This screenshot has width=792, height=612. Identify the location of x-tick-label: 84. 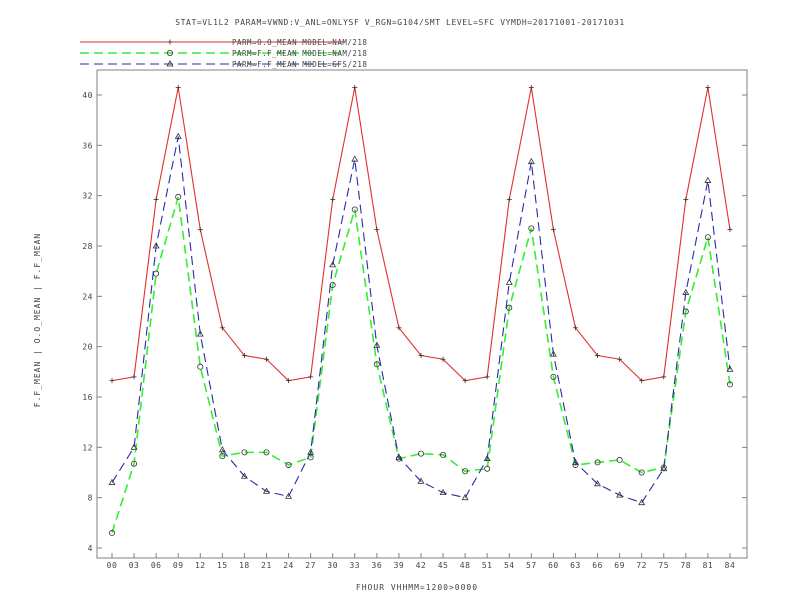
(730, 565).